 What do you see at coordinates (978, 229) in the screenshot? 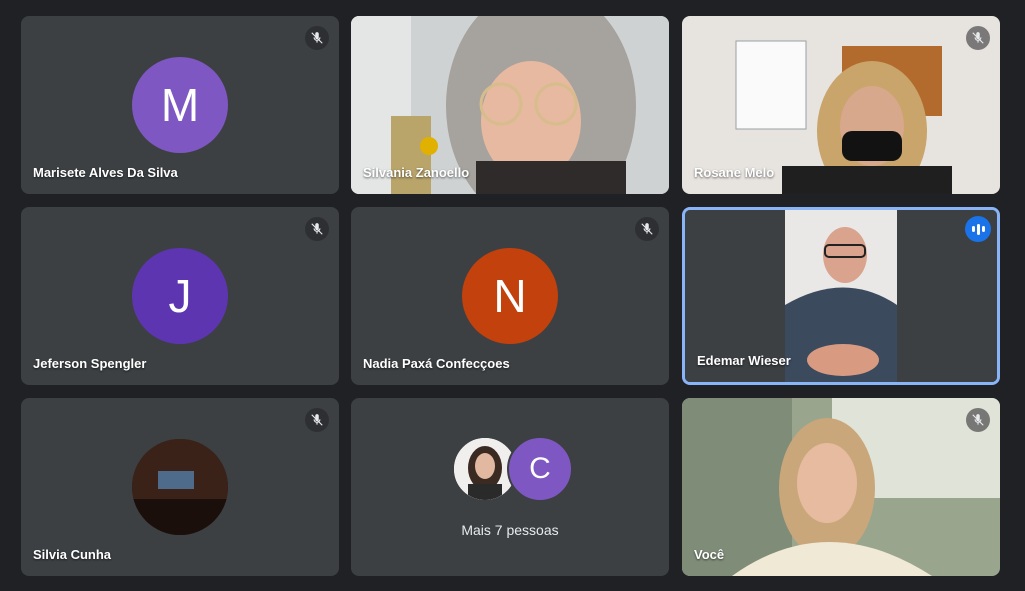
I see `speaking-indicator-icon` at bounding box center [978, 229].